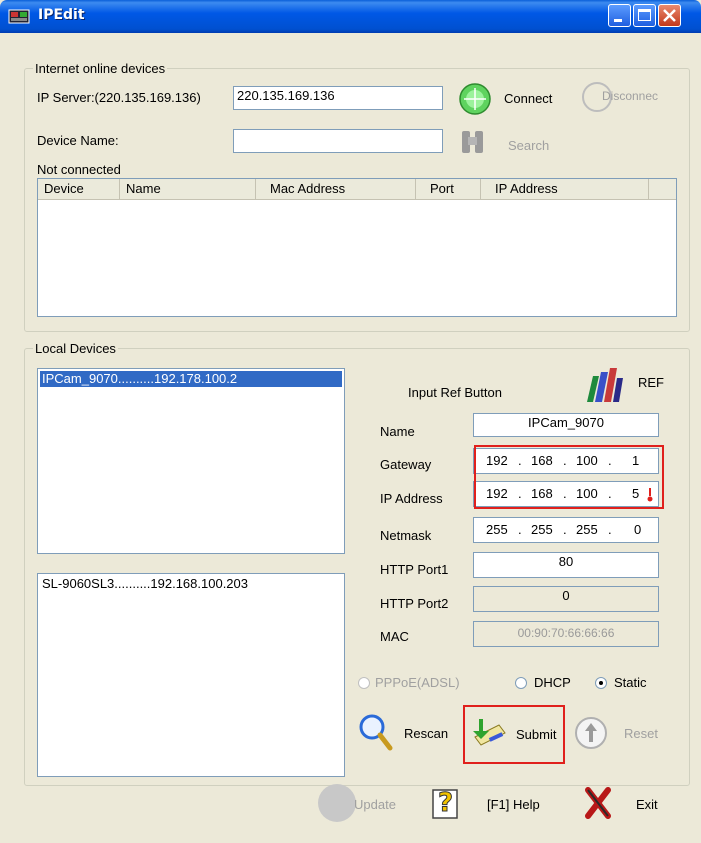  Describe the element at coordinates (426, 733) in the screenshot. I see `rescan-label: Rescan` at that location.